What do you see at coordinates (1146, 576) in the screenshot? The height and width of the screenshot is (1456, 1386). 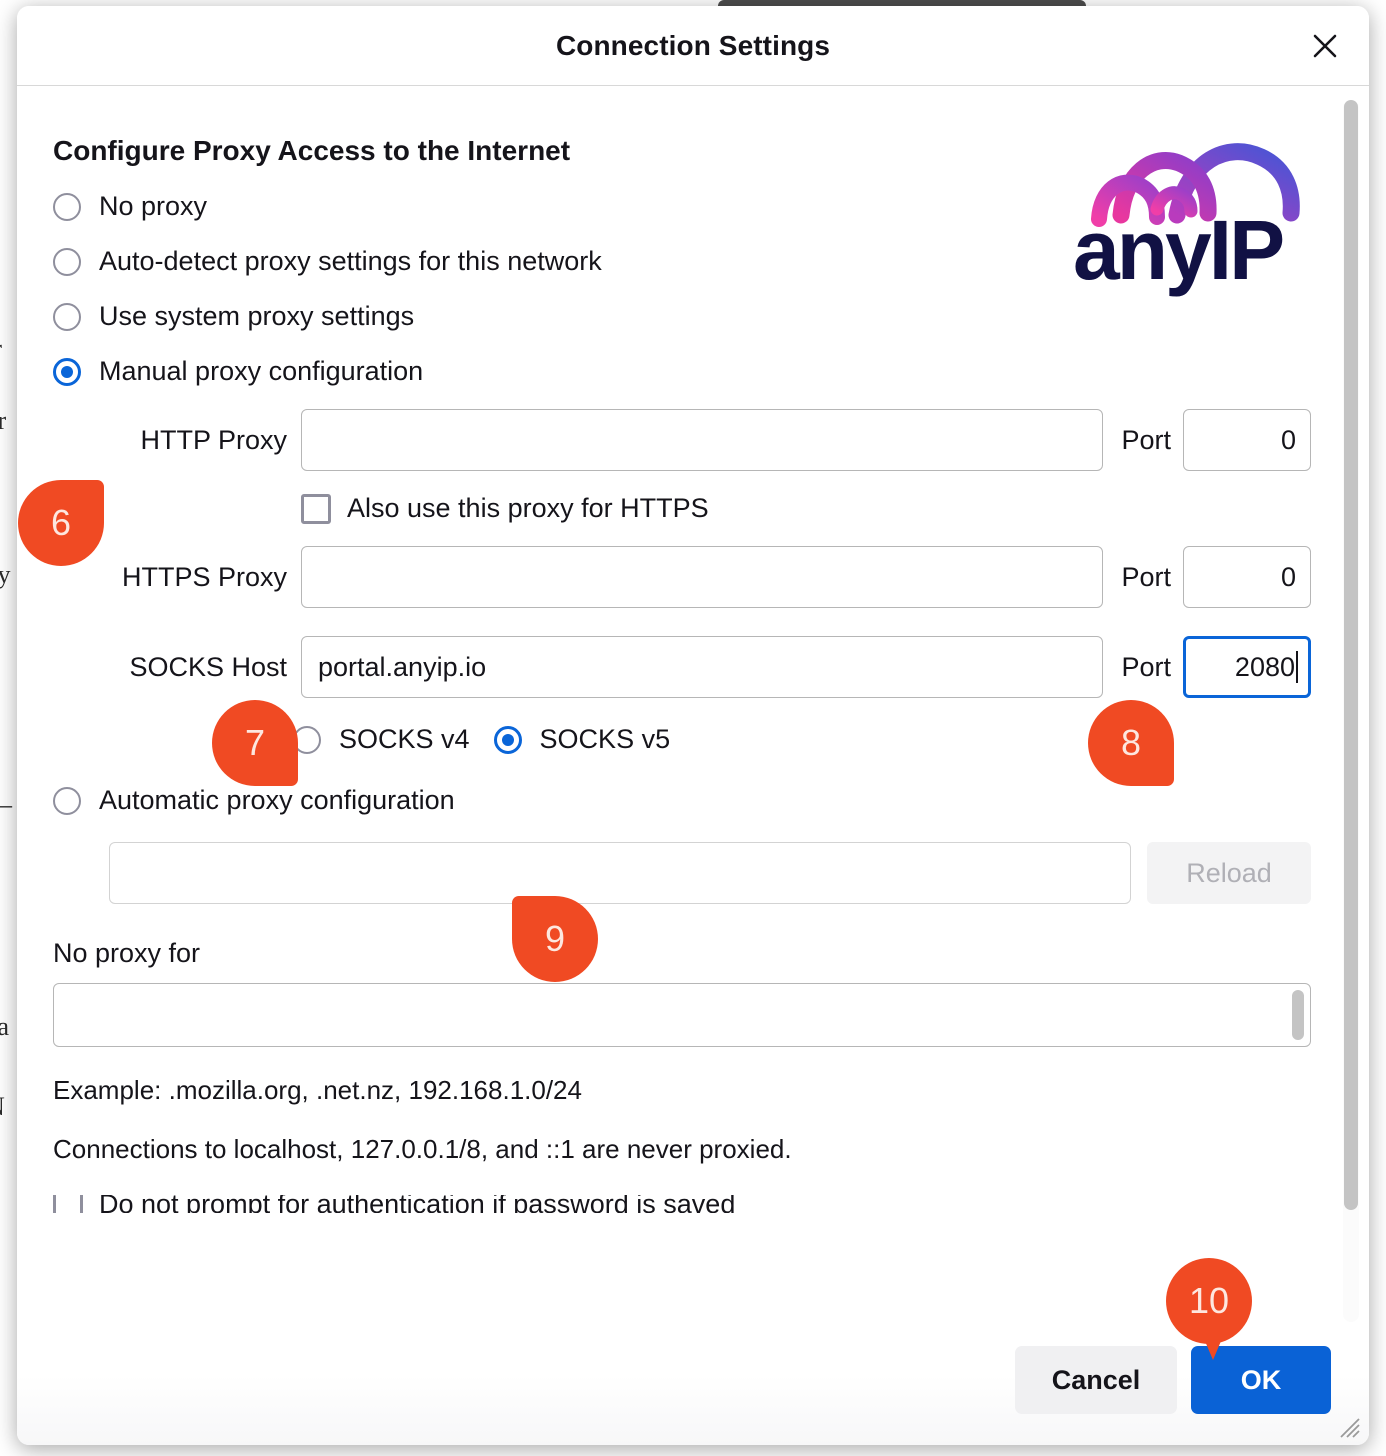 I see `https-port-label: Port` at bounding box center [1146, 576].